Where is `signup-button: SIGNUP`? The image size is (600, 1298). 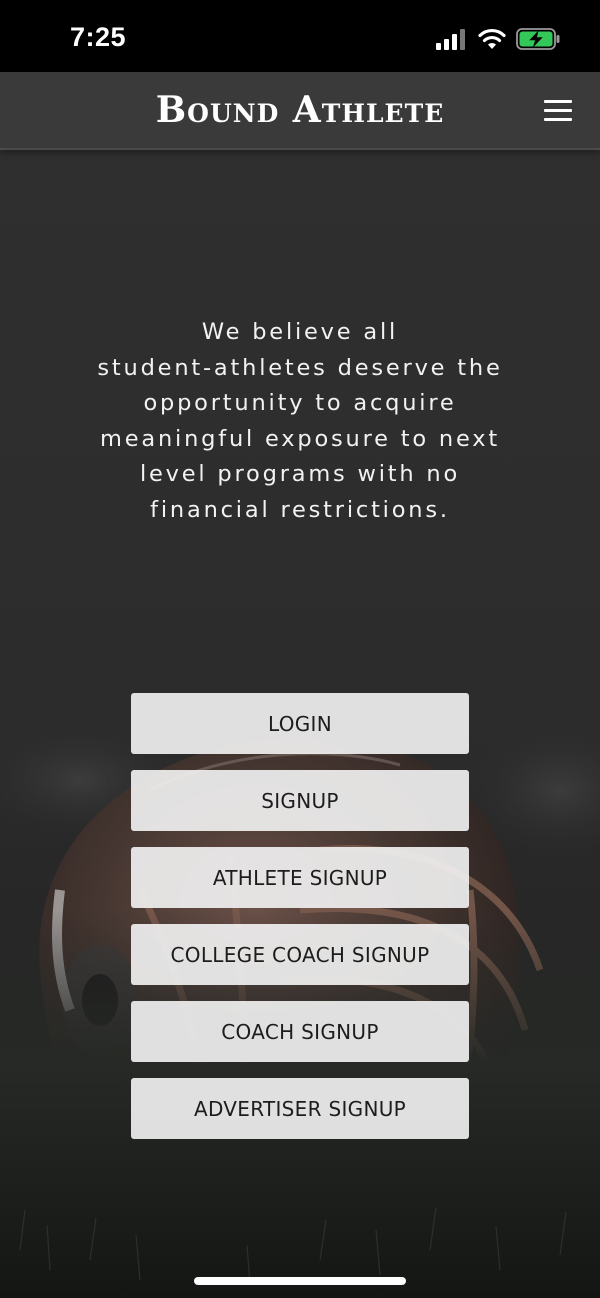
signup-button: SIGNUP is located at coordinates (300, 800).